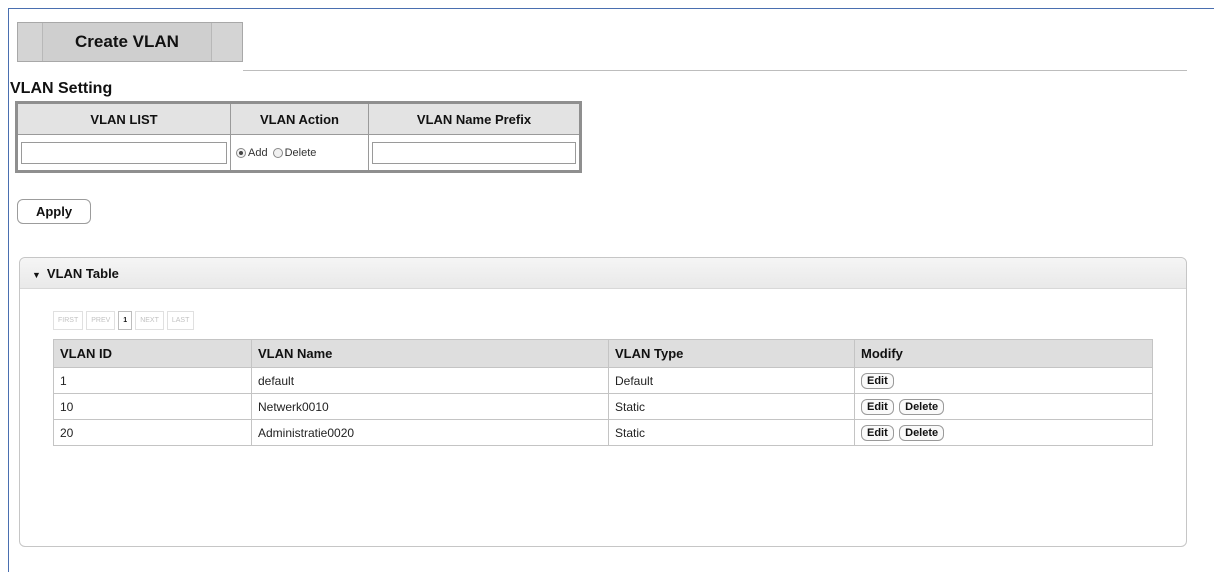  I want to click on vlan-id-cell: 1, so click(152, 380).